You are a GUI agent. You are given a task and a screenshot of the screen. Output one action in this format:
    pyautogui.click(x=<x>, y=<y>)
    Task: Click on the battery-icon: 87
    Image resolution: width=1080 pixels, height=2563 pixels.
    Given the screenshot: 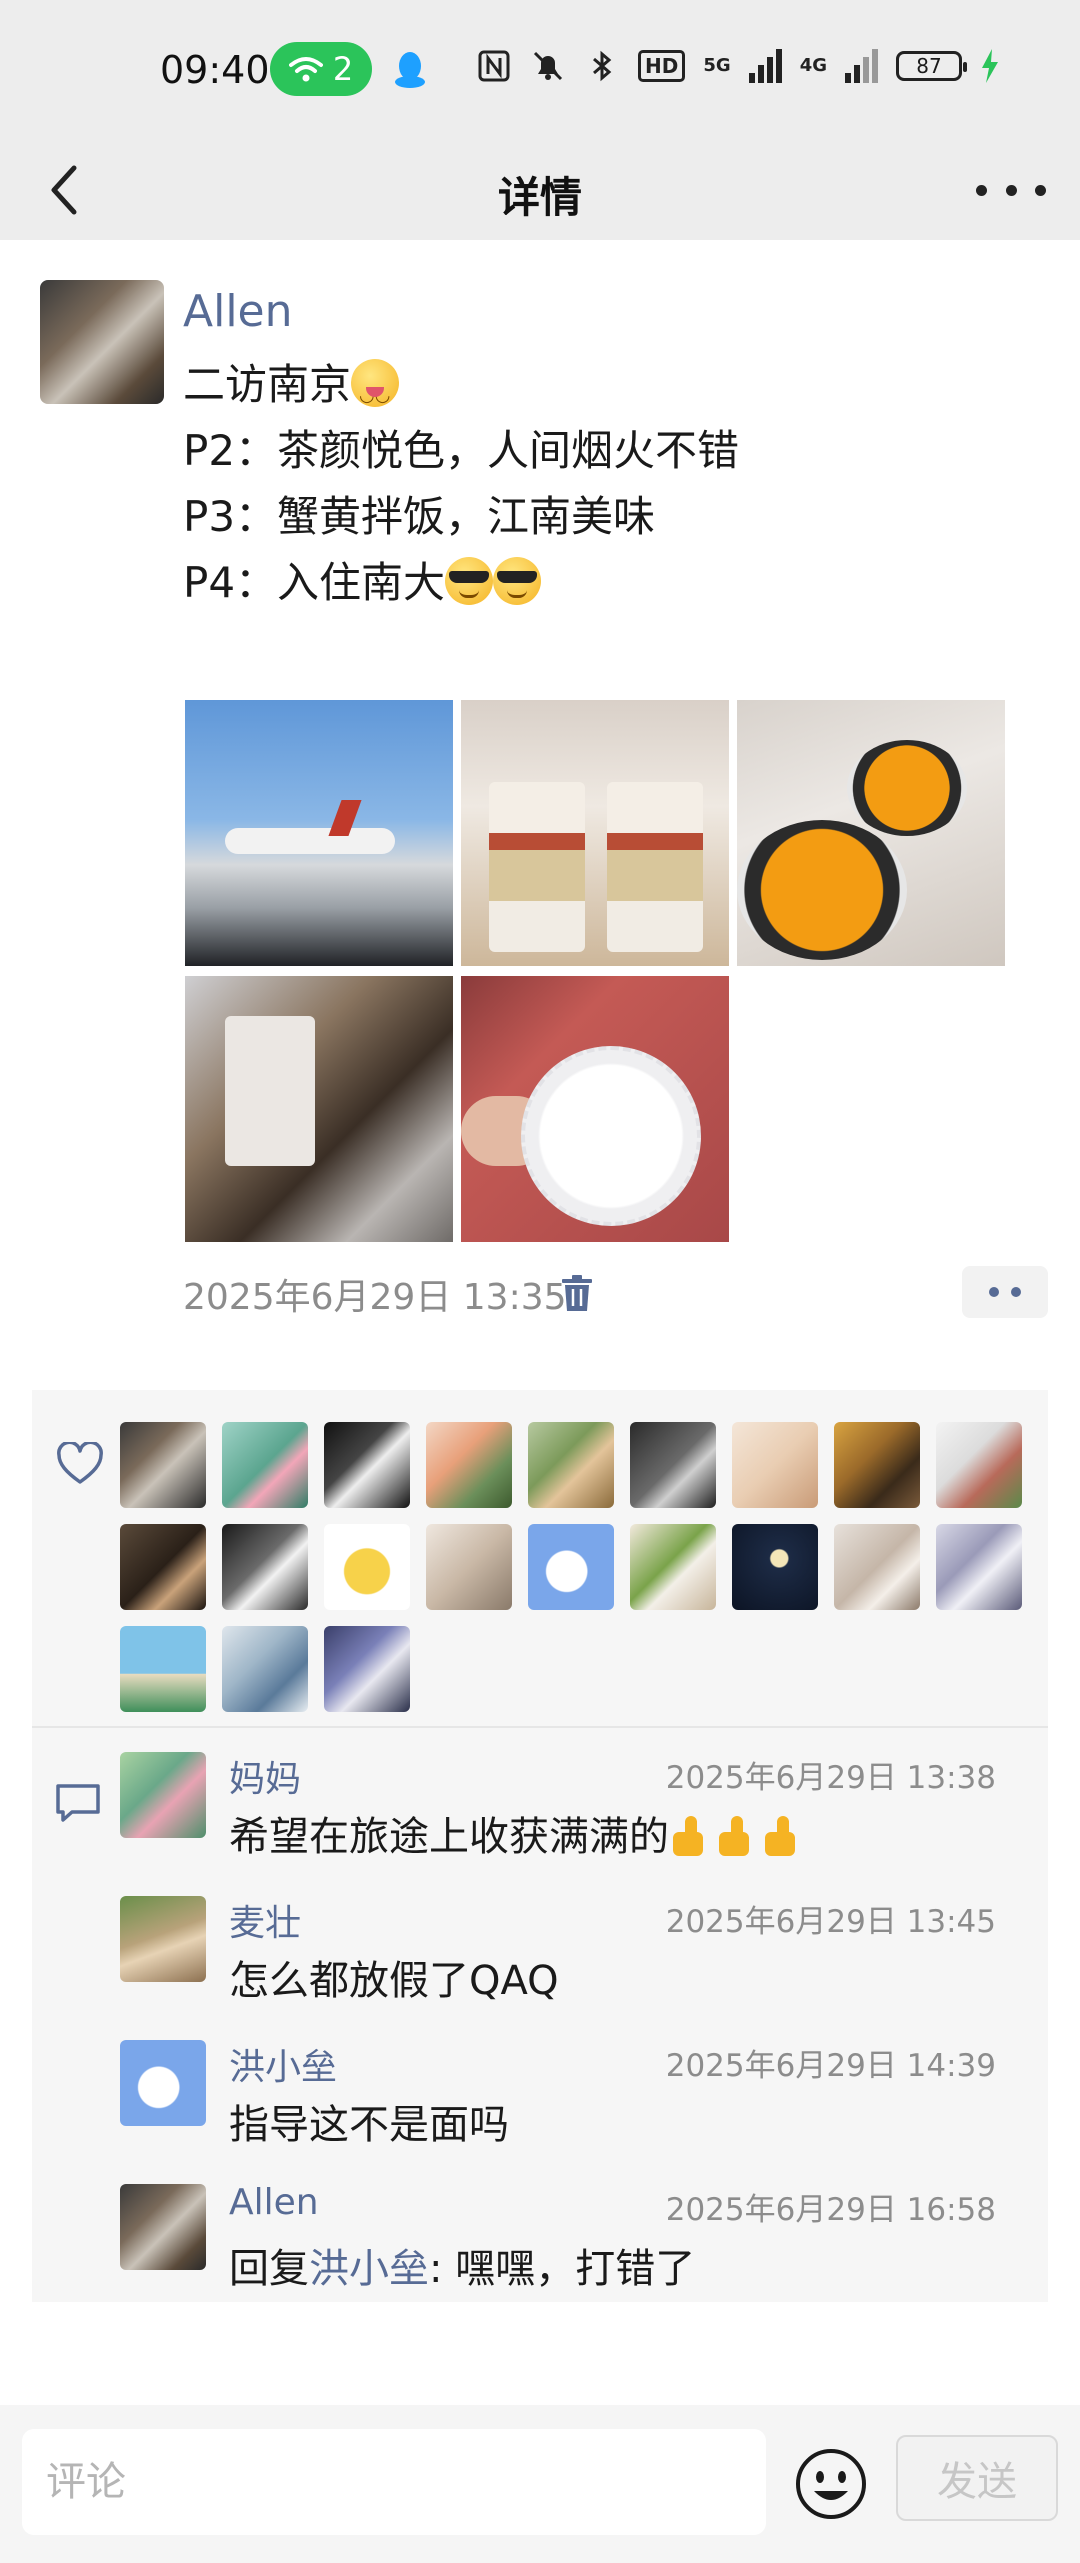 What is the action you would take?
    pyautogui.click(x=931, y=66)
    